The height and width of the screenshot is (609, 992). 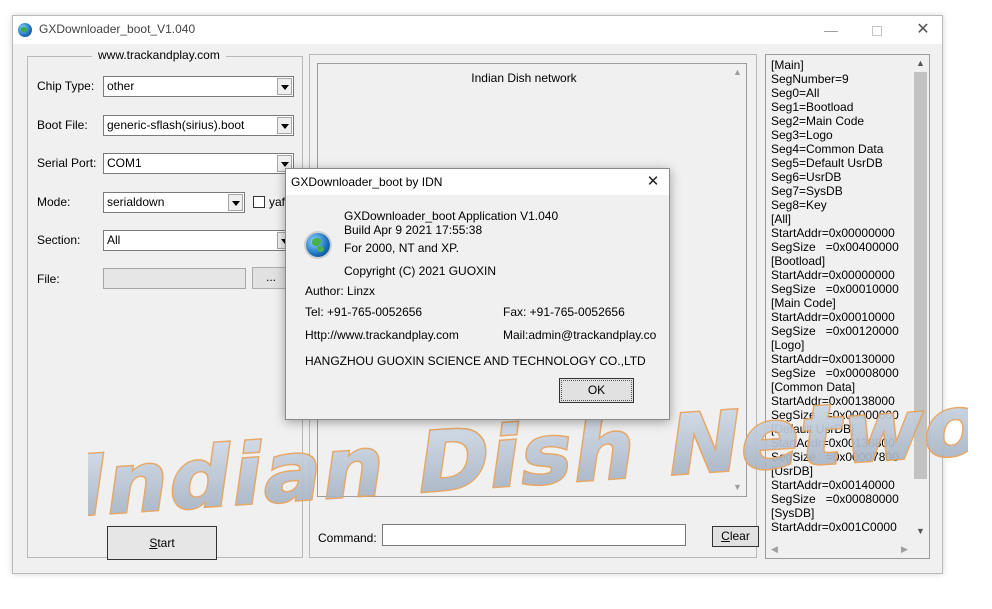 What do you see at coordinates (121, 86) in the screenshot?
I see `chip-type-value: other` at bounding box center [121, 86].